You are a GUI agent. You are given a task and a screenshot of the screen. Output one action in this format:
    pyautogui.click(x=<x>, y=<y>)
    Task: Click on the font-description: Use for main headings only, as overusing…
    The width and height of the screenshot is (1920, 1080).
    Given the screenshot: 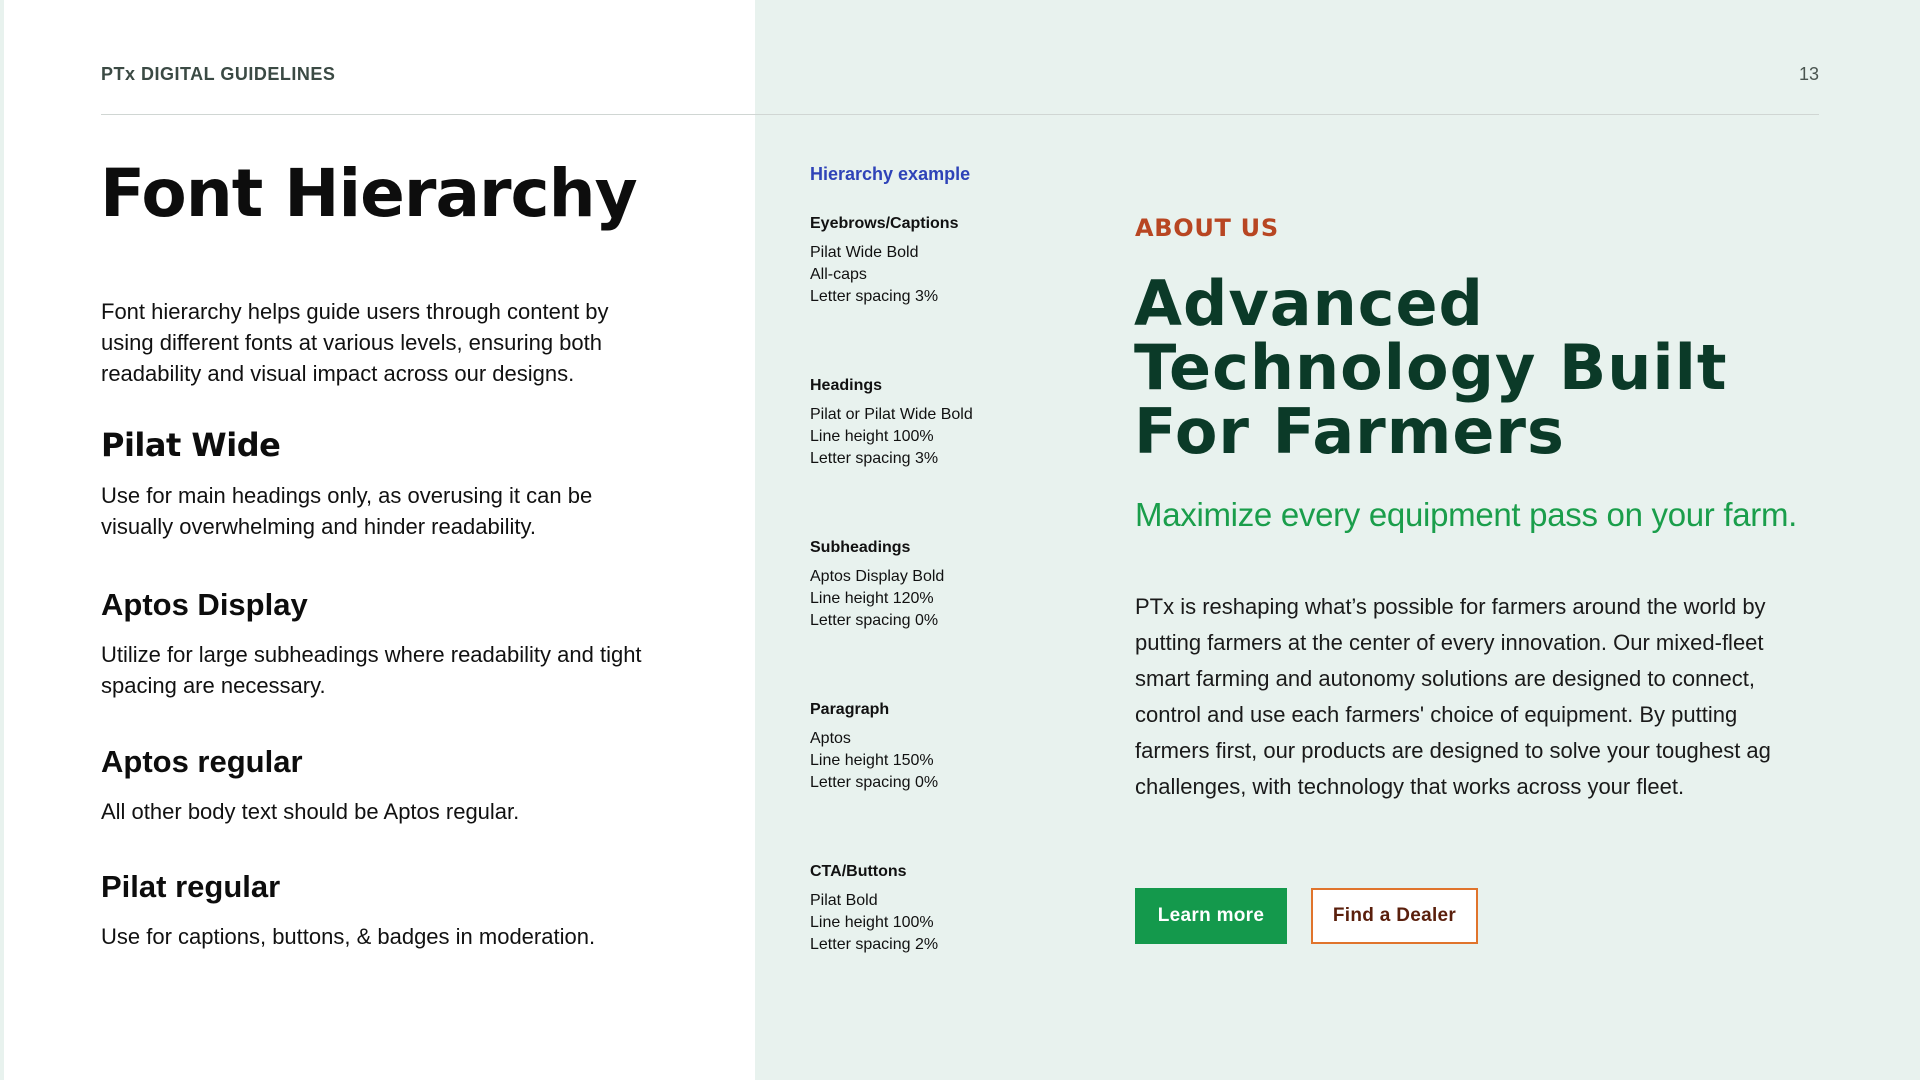 What is the action you would take?
    pyautogui.click(x=347, y=511)
    